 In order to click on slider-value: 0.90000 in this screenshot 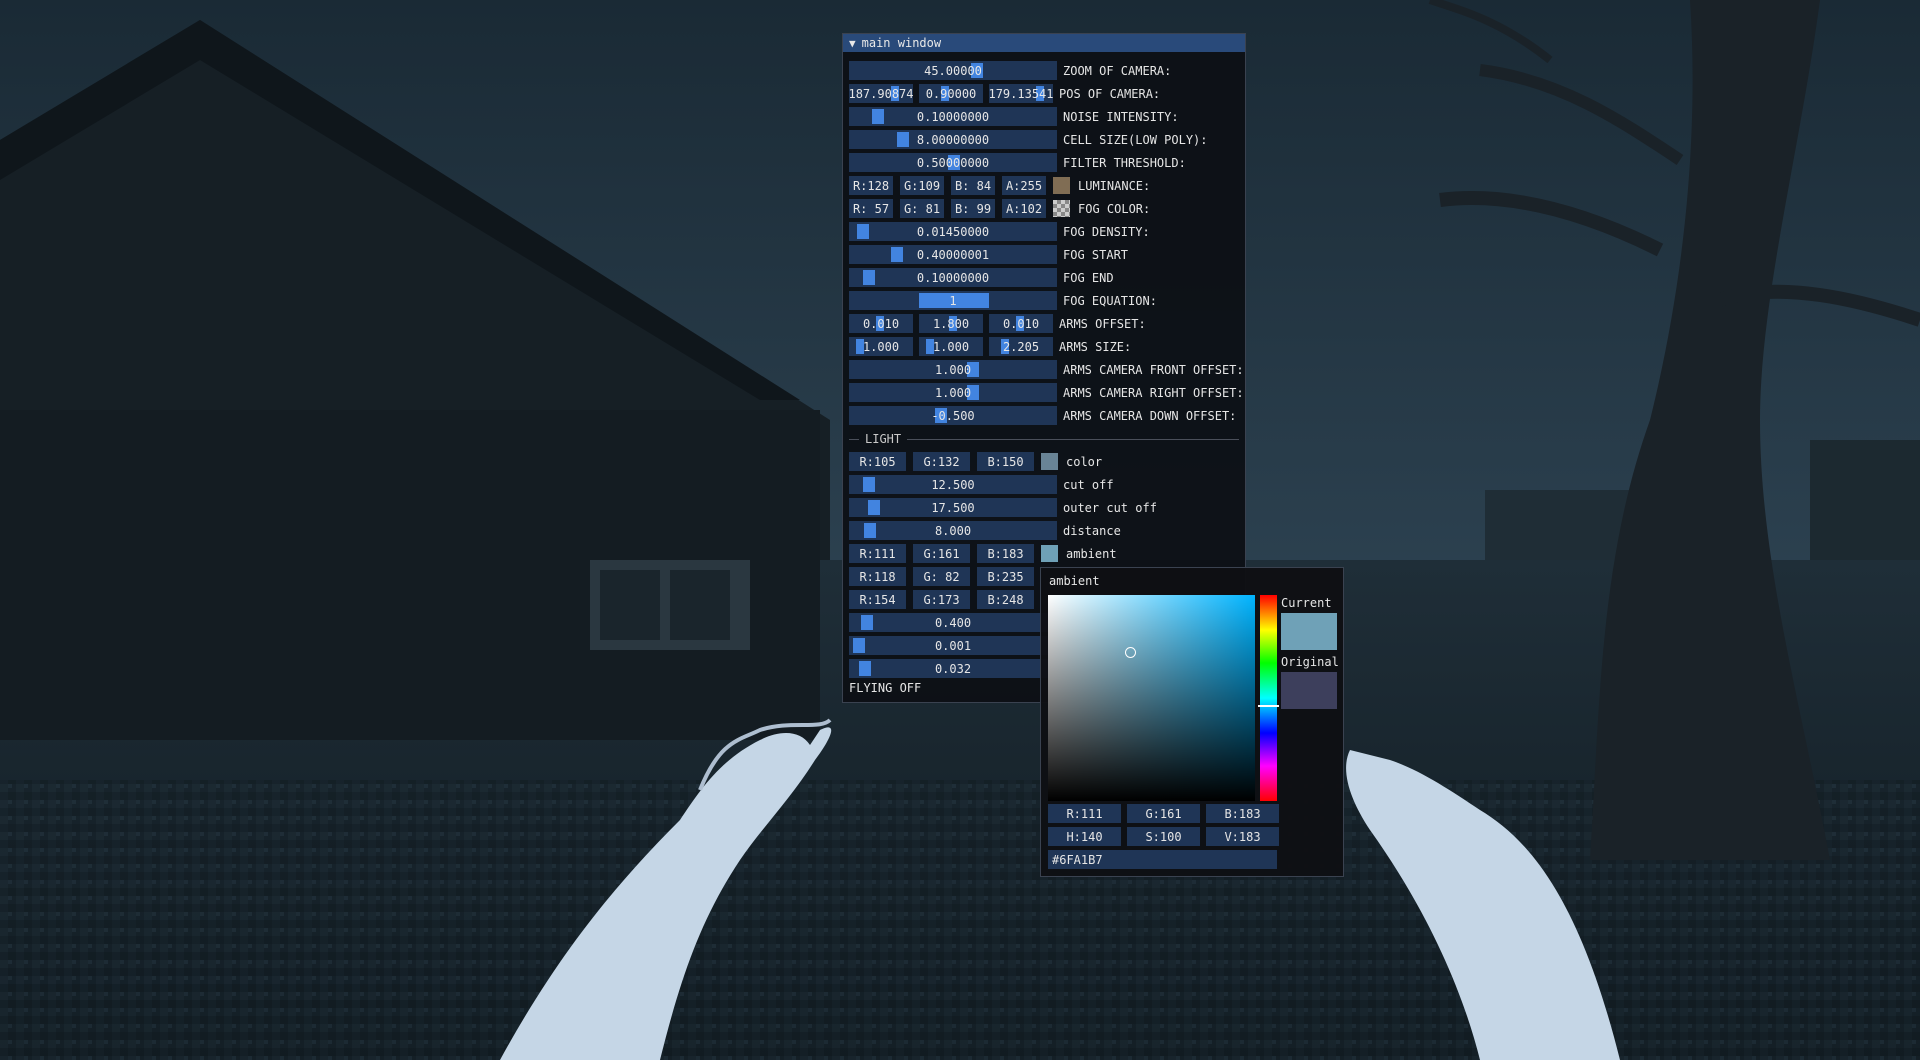, I will do `click(951, 93)`.